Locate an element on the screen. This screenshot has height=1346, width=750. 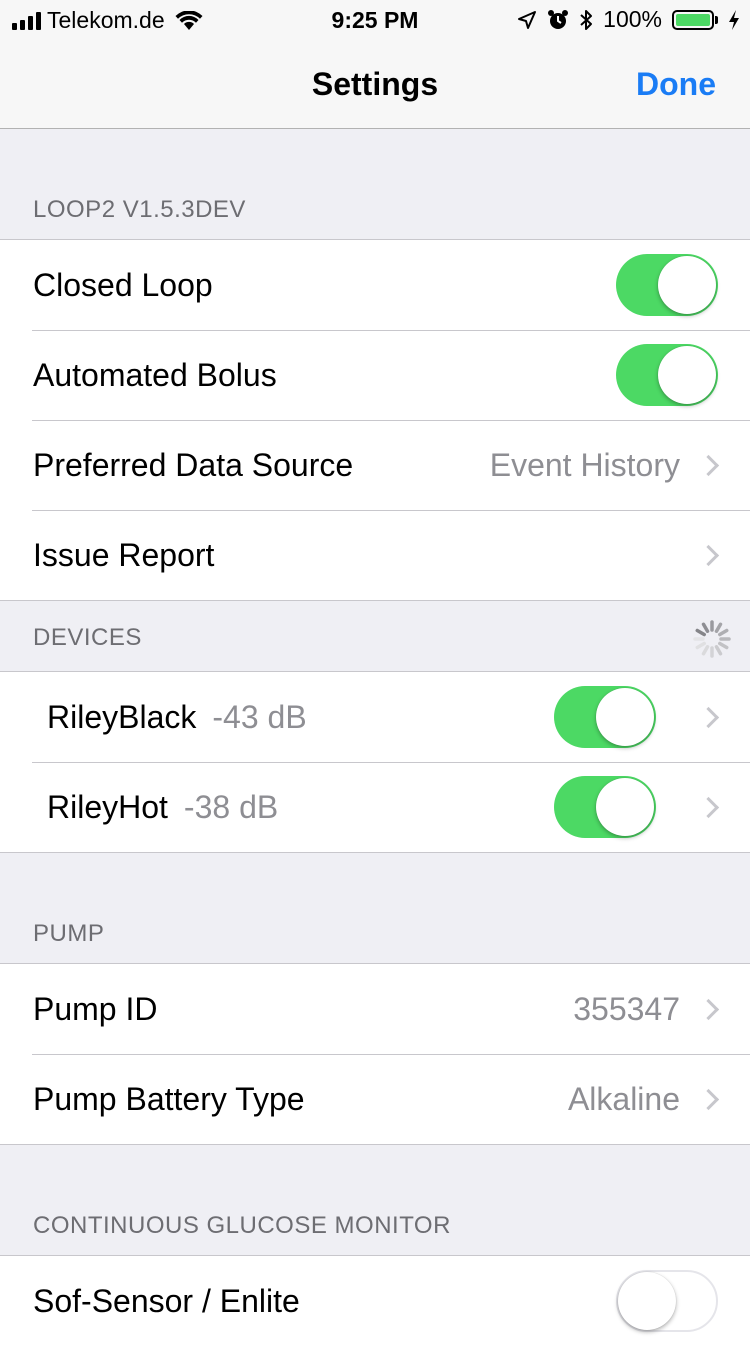
automated-bolus-label: Automated Bolus is located at coordinates (155, 374).